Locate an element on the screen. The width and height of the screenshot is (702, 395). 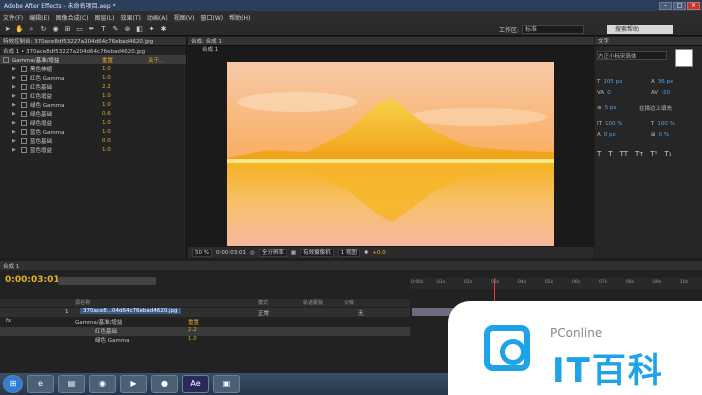
effect-param-row: ▶ 蓝色增益 1.0 is located at coordinates (93, 149).